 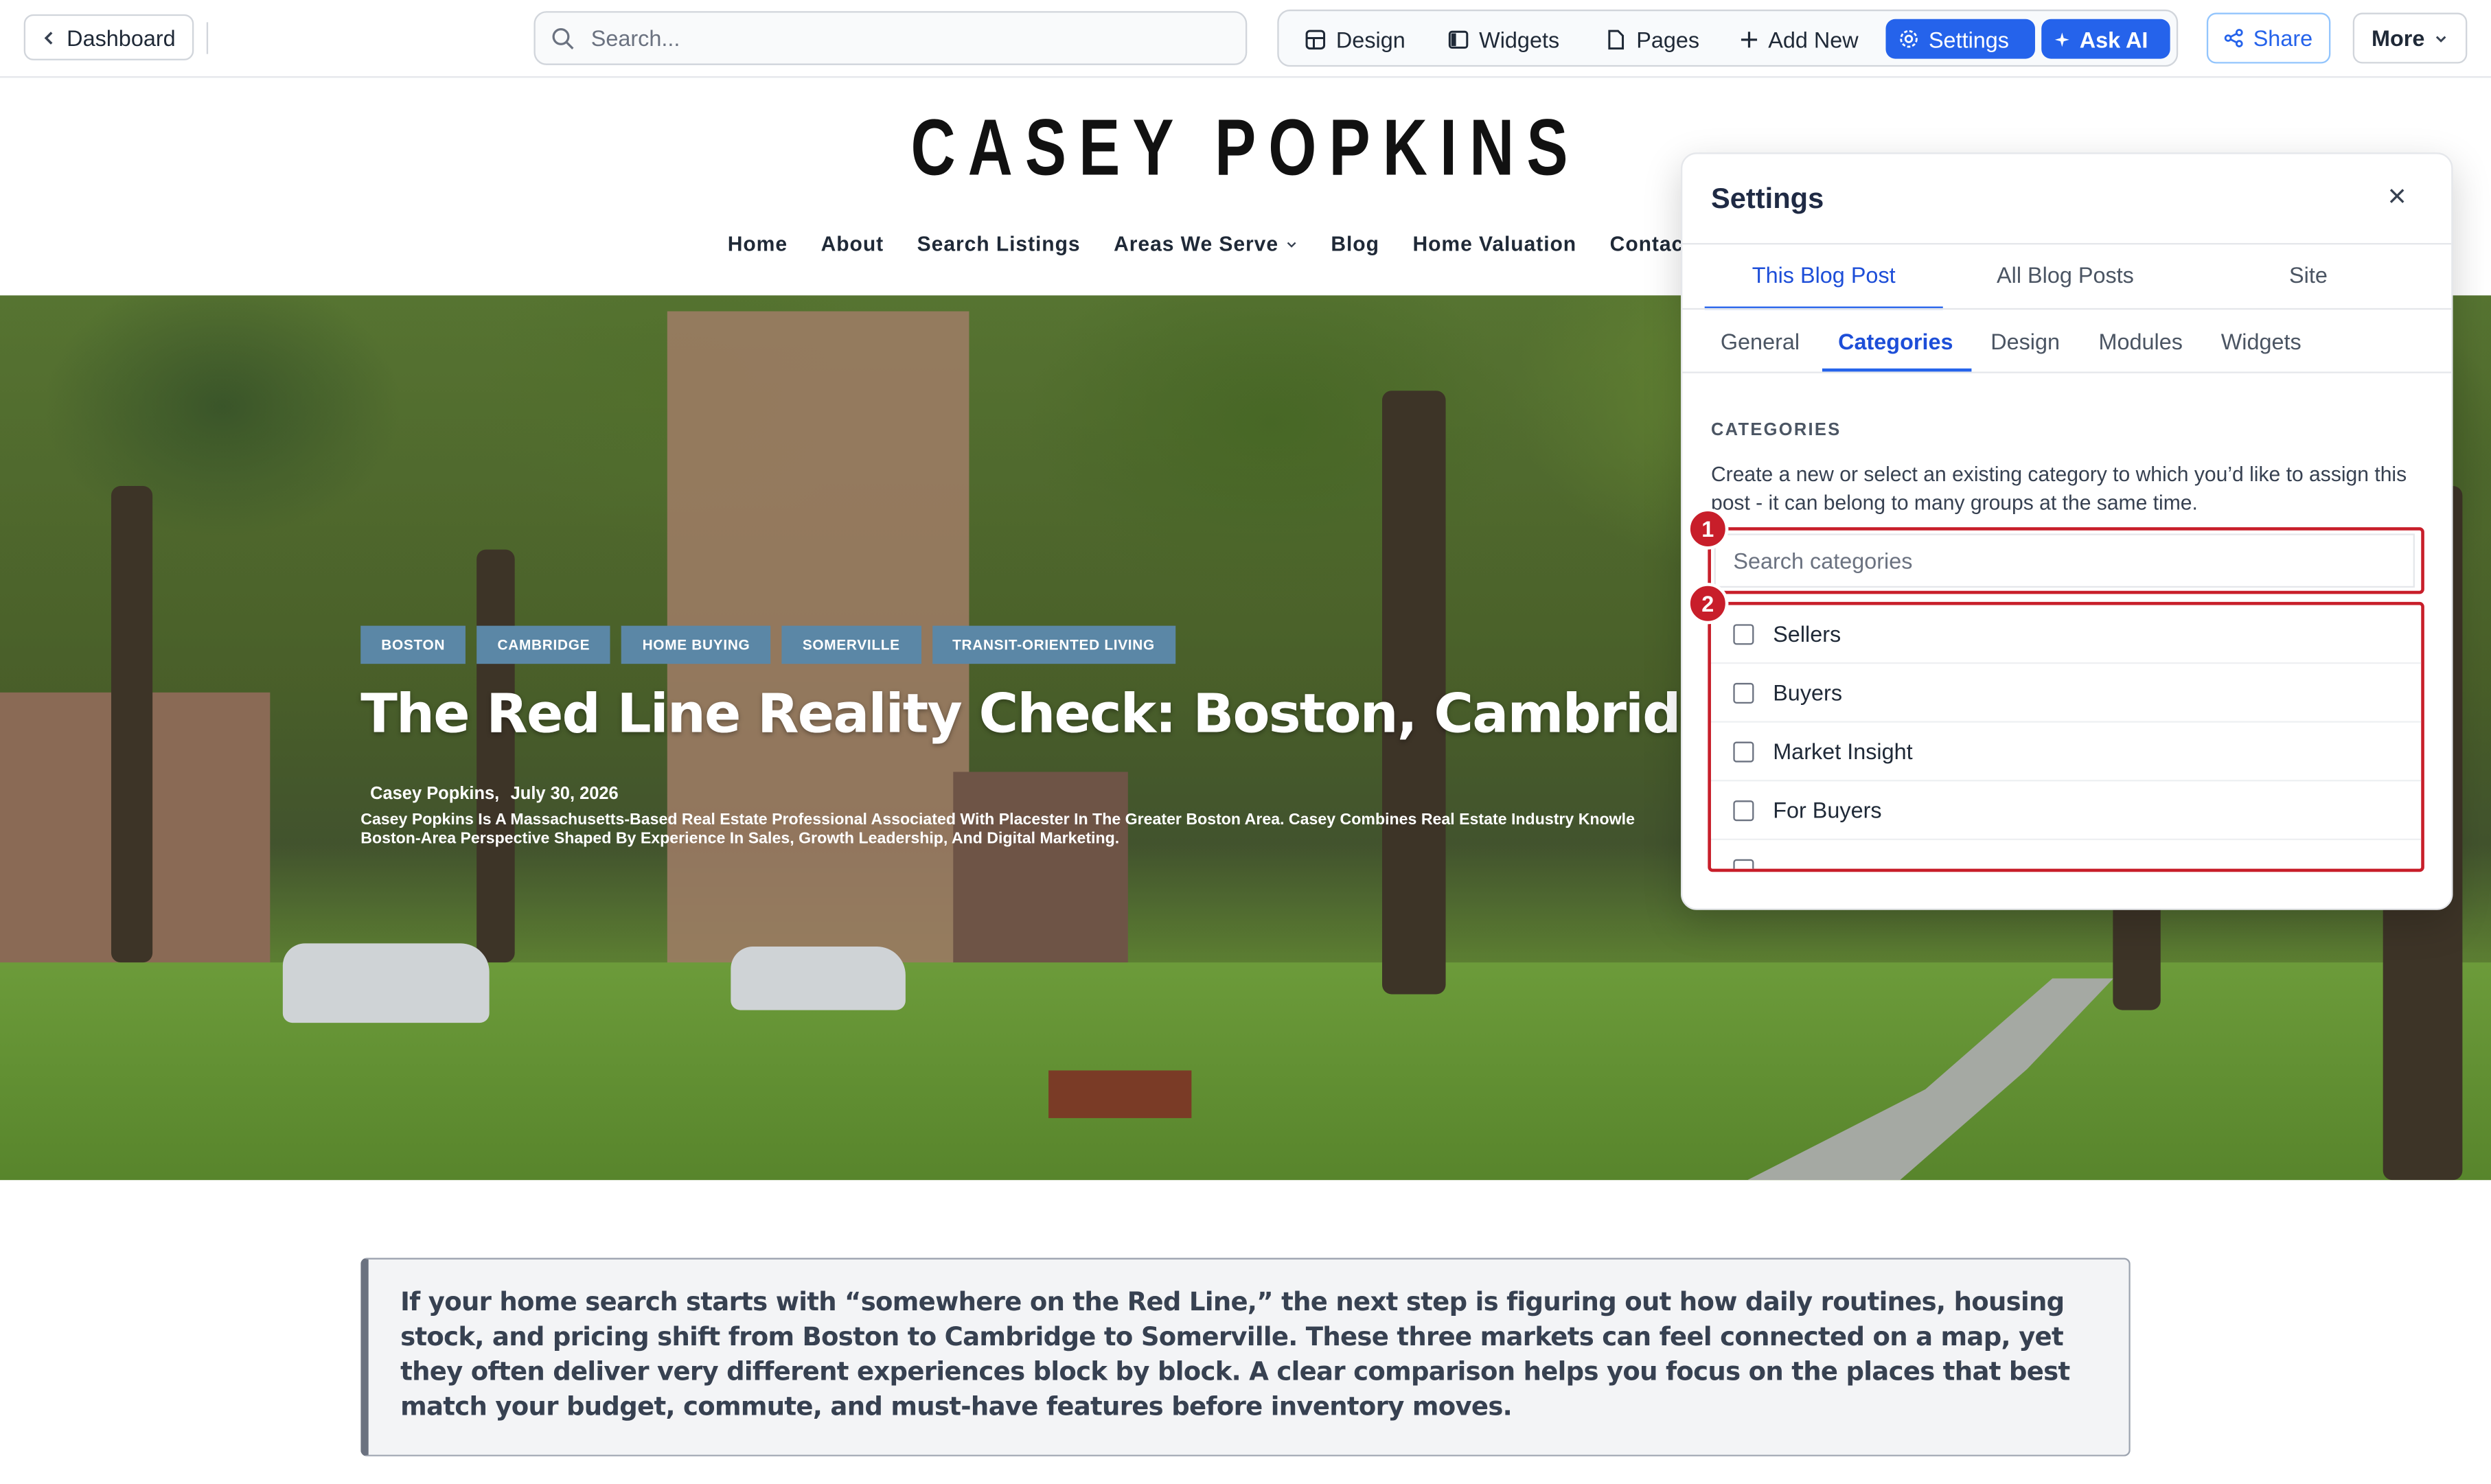 I want to click on nav-home: Home, so click(x=758, y=244).